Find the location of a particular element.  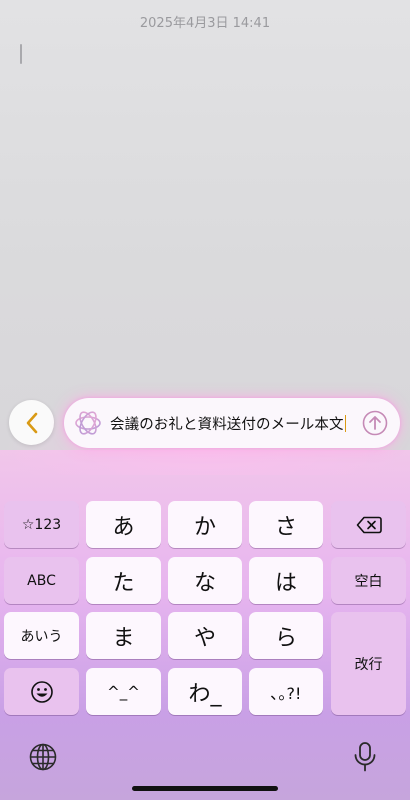

send-button is located at coordinates (375, 423).